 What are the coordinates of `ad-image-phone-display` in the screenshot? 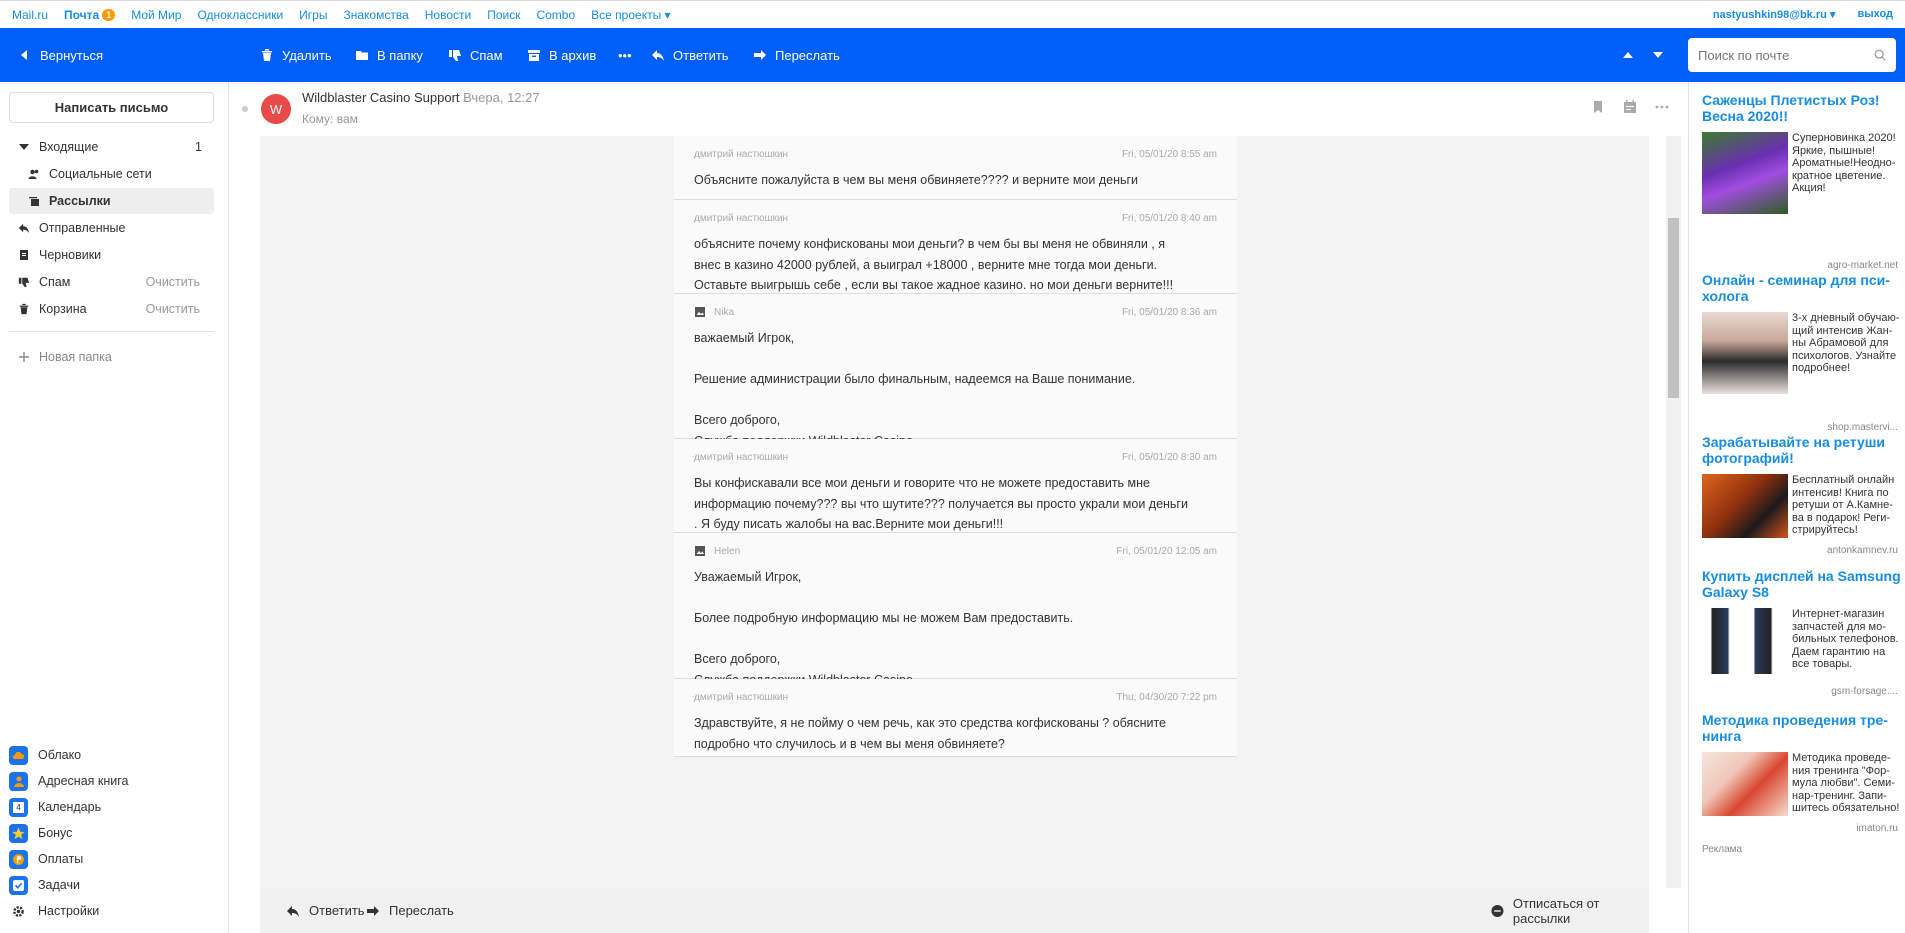 It's located at (1745, 641).